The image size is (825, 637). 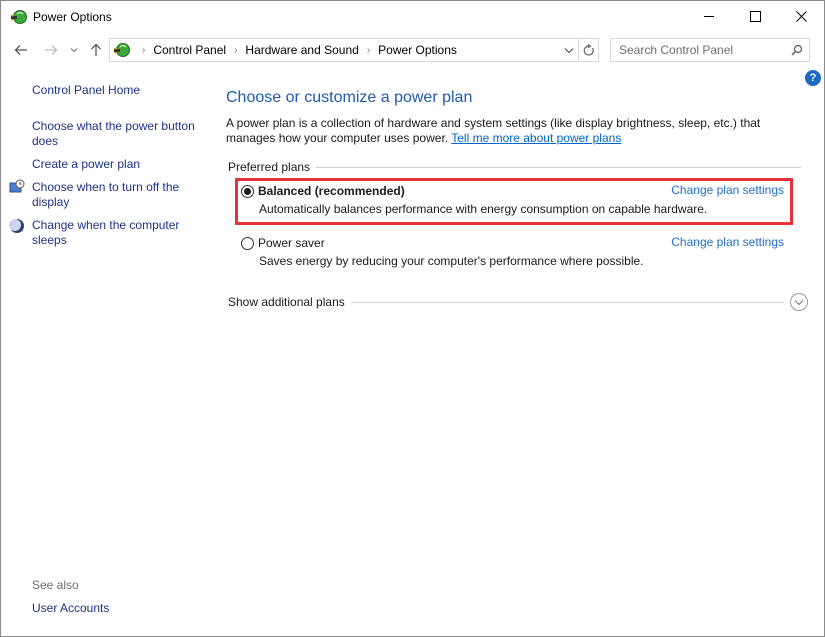 I want to click on additional-plans-header: Show additional plans, so click(x=518, y=302).